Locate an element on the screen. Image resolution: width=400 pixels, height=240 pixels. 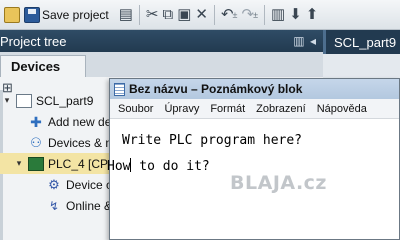
project-tree-header: Project tree ▥ ◂ is located at coordinates (161, 41).